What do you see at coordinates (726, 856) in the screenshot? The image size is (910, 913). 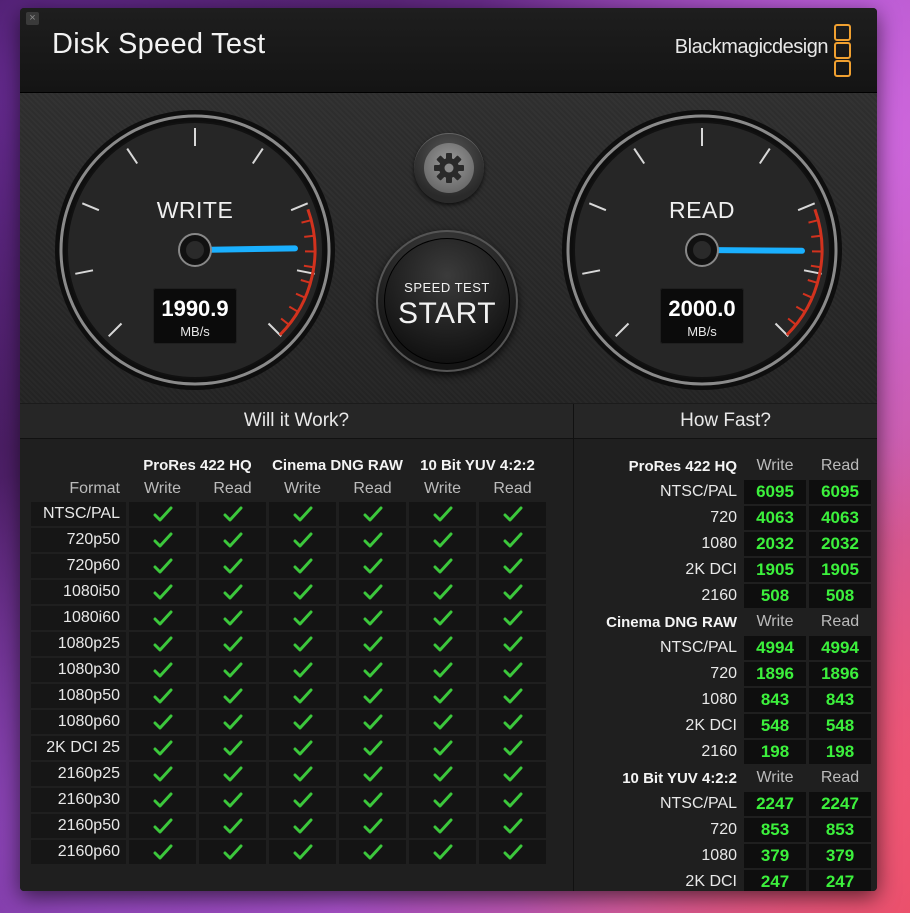 I see `table-row: 1080 379 379` at bounding box center [726, 856].